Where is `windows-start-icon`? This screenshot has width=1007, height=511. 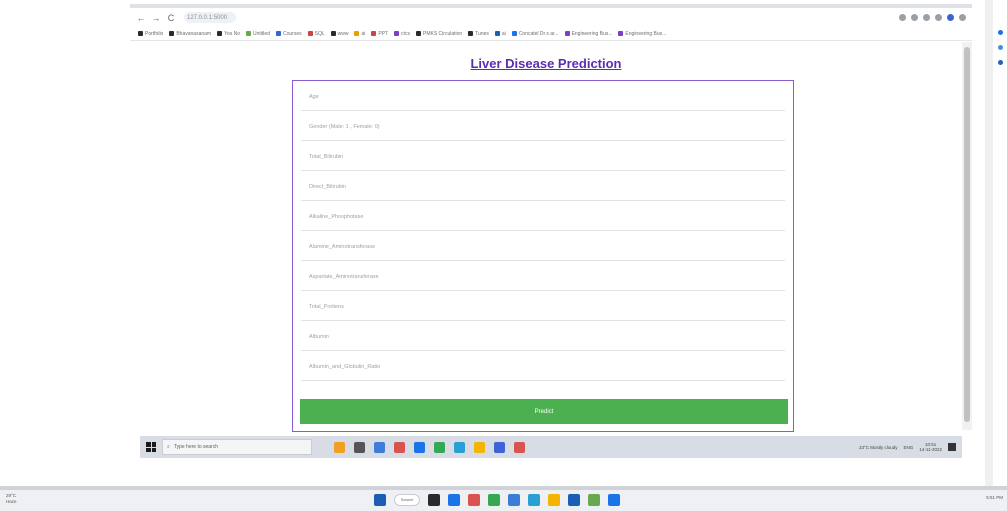 windows-start-icon is located at coordinates (151, 447).